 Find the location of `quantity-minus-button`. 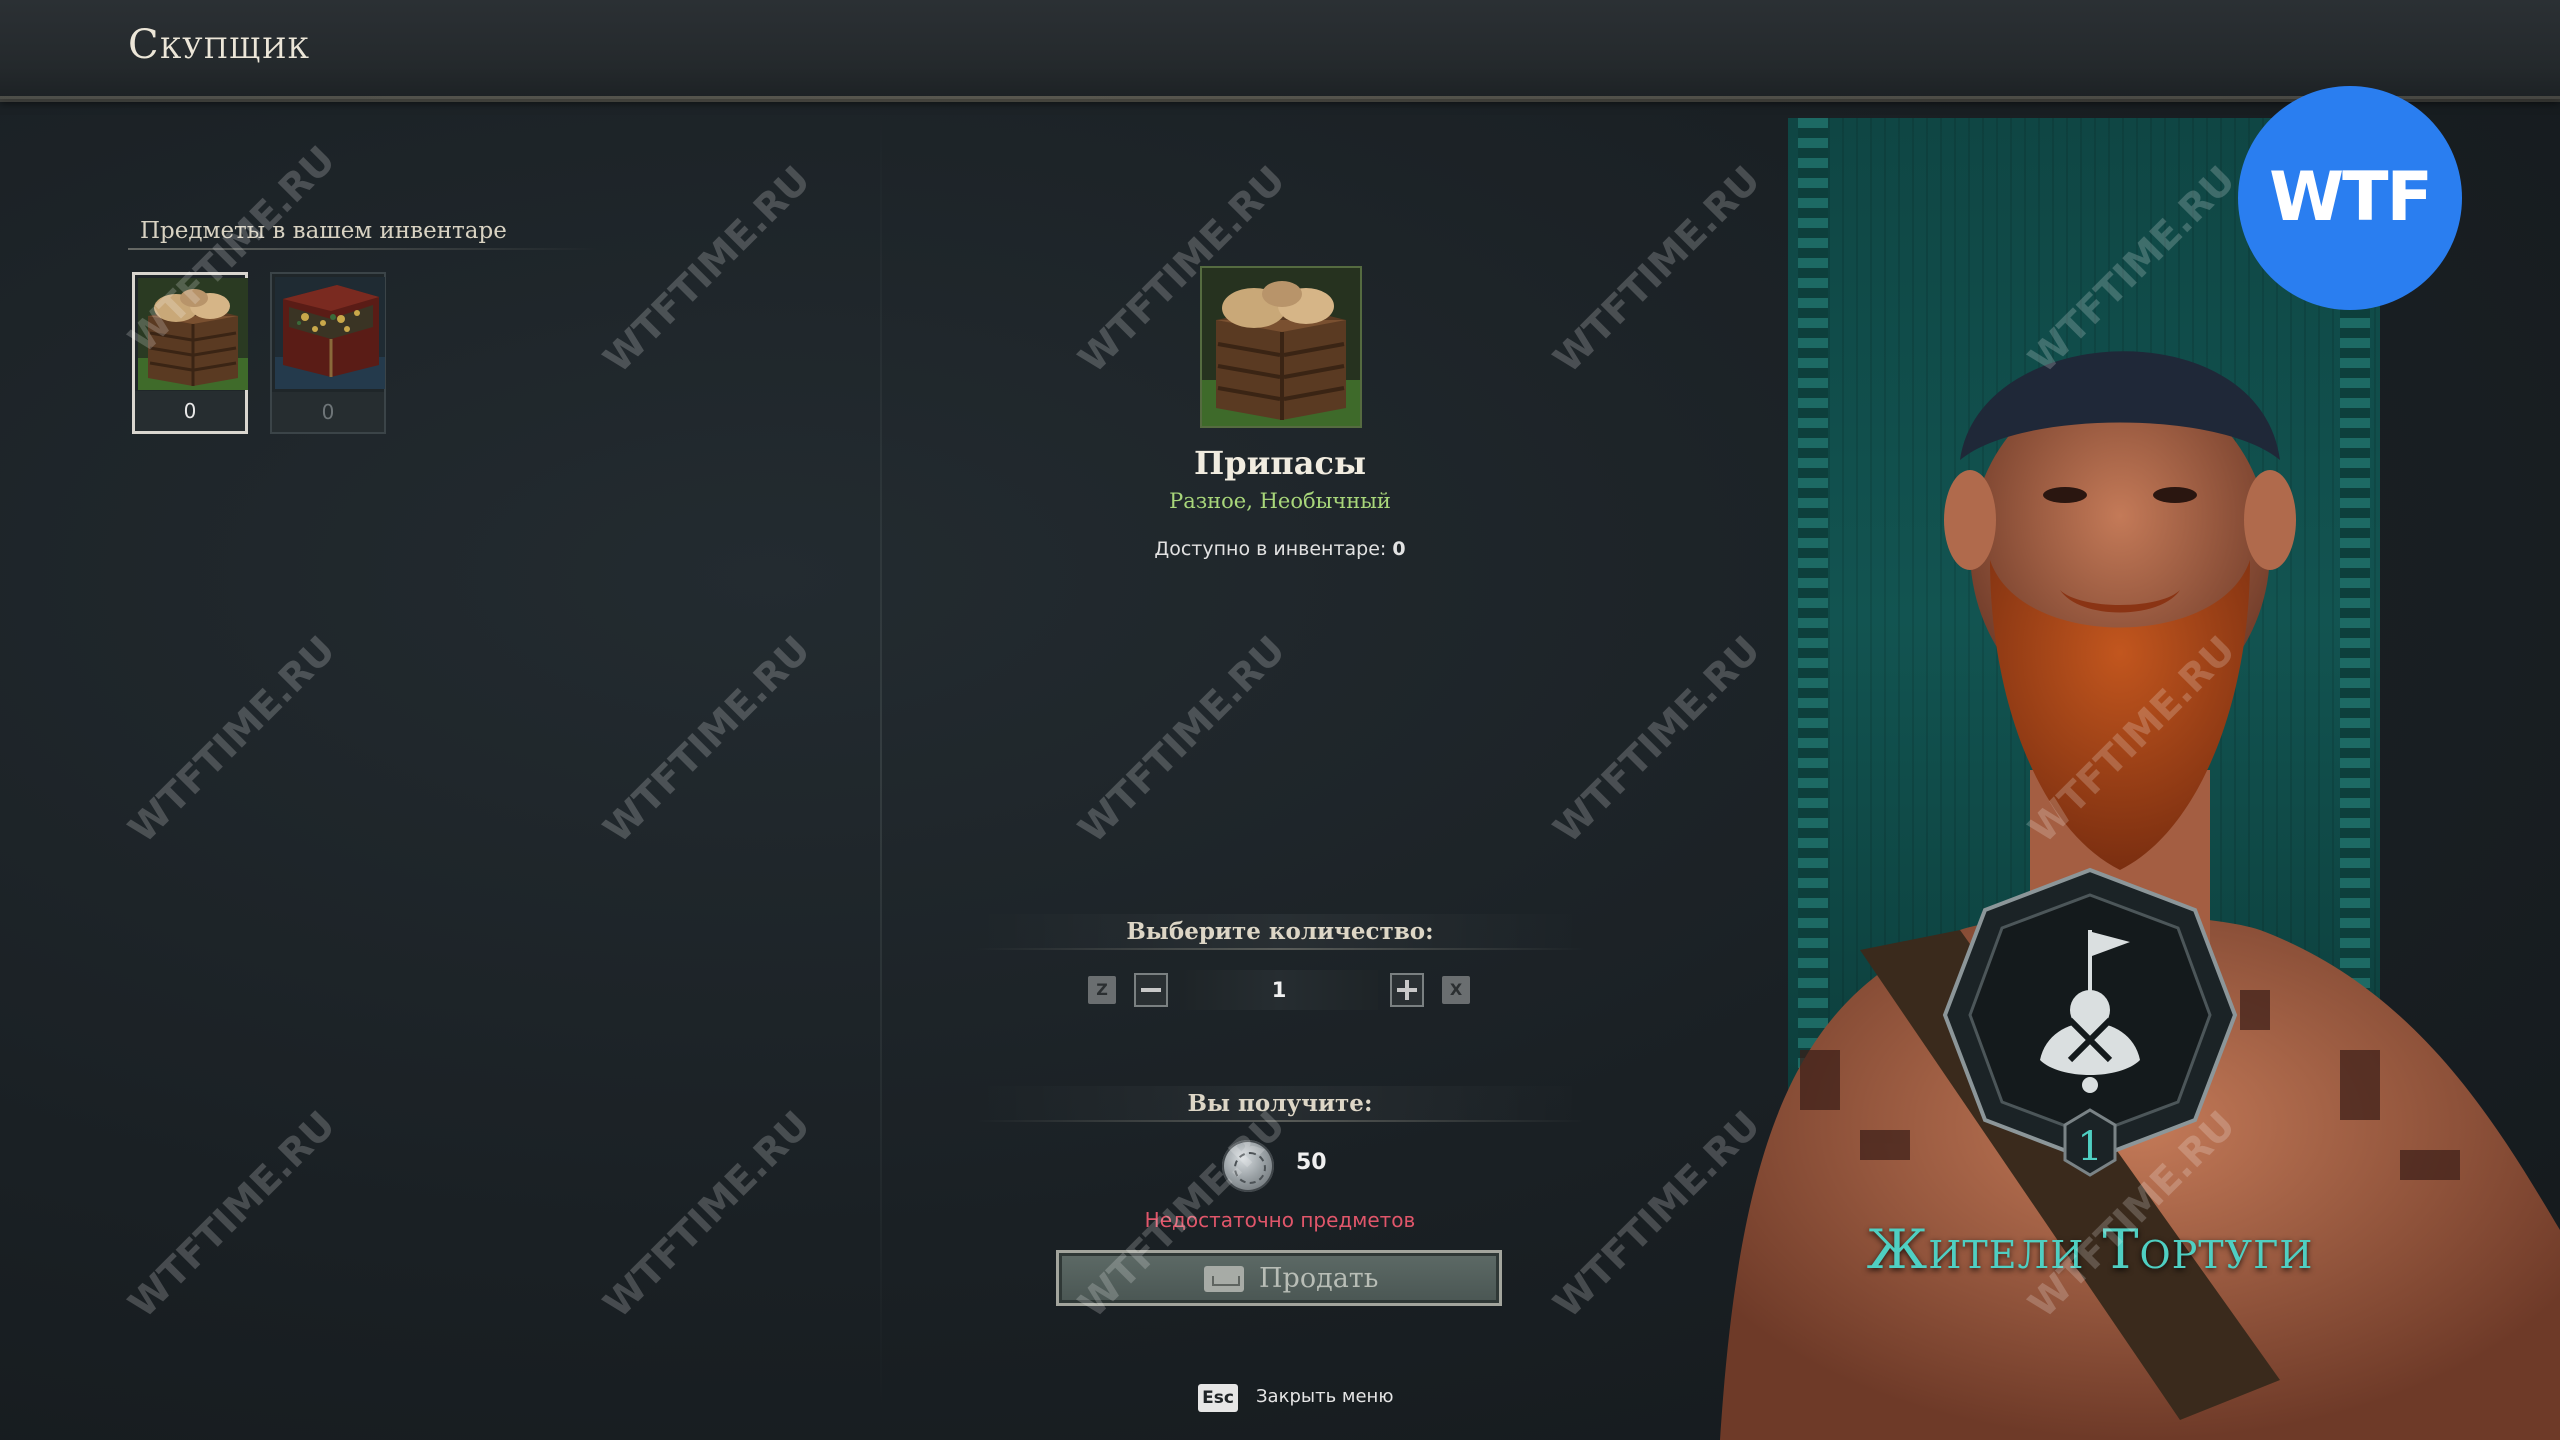

quantity-minus-button is located at coordinates (1151, 990).